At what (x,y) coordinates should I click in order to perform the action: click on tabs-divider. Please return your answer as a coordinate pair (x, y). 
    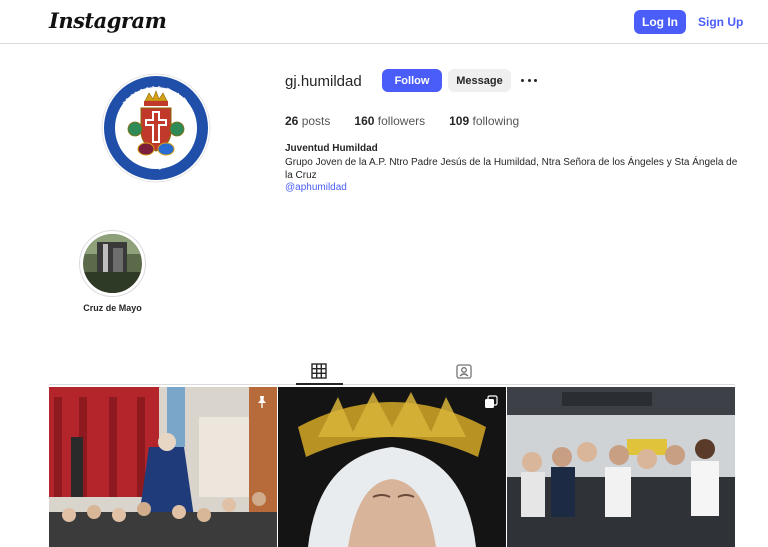
    Looking at the image, I should click on (392, 384).